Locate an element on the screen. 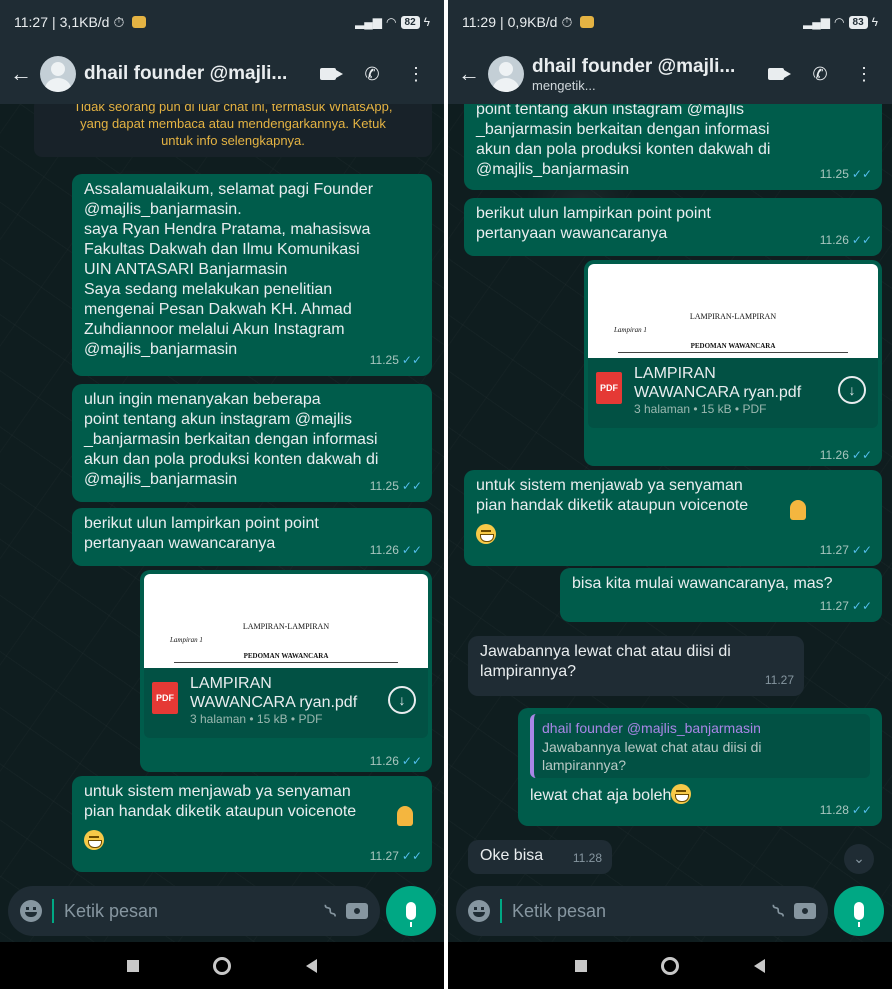 Image resolution: width=892 pixels, height=989 pixels. input-placeholder: Ketik pesan is located at coordinates (111, 910).